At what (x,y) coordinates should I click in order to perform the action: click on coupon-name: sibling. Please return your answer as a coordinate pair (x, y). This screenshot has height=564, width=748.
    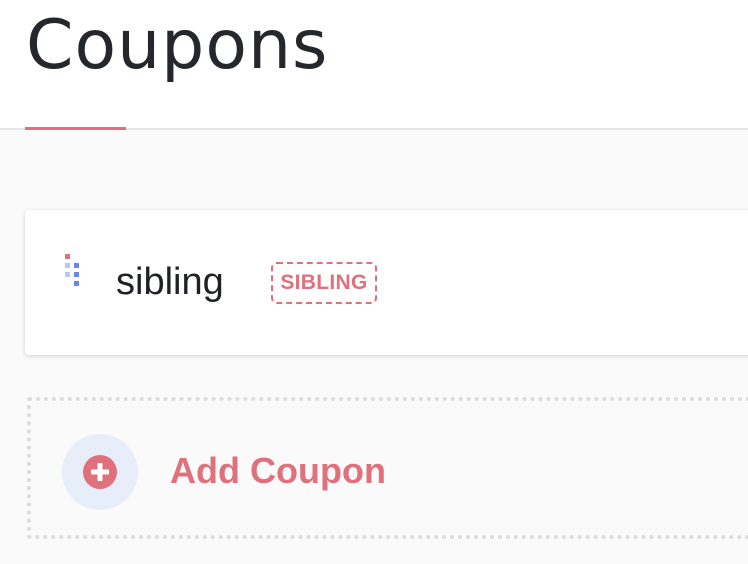
    Looking at the image, I should click on (170, 282).